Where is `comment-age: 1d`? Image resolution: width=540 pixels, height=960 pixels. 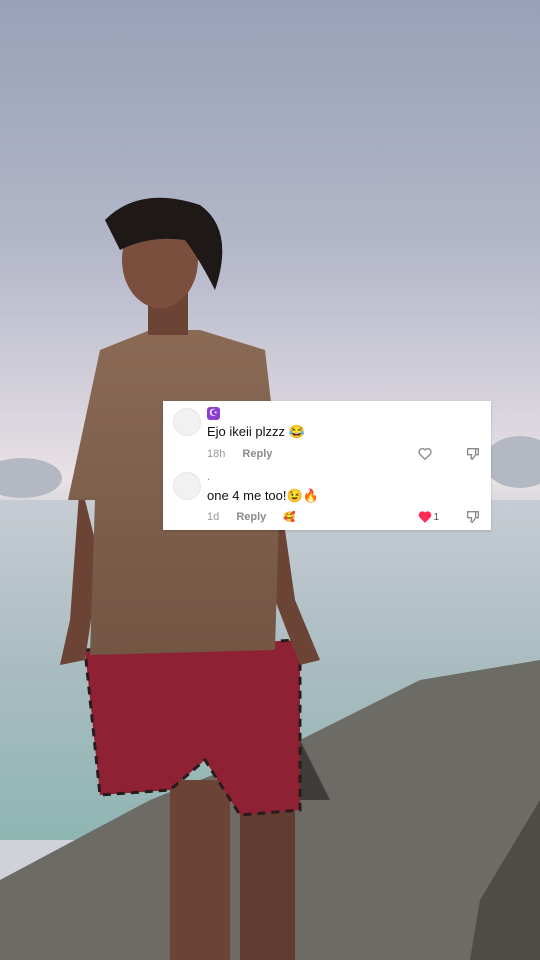 comment-age: 1d is located at coordinates (213, 517).